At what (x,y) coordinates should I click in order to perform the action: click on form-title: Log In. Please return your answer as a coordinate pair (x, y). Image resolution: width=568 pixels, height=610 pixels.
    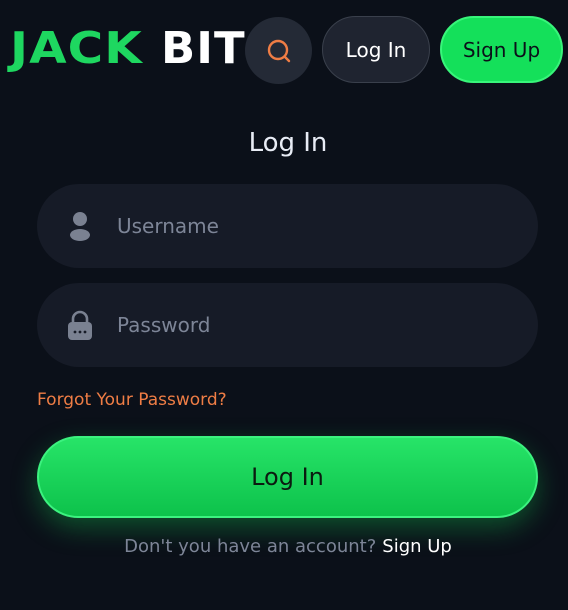
    Looking at the image, I should click on (288, 143).